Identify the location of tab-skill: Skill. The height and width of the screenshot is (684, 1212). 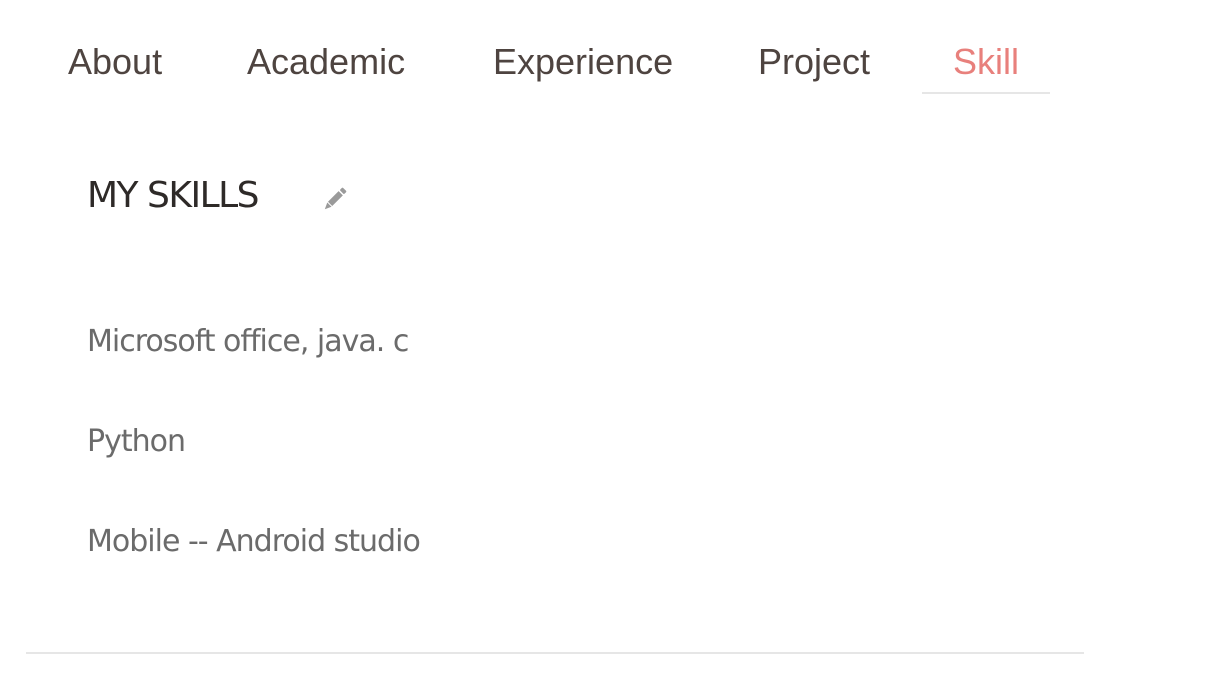
(986, 67).